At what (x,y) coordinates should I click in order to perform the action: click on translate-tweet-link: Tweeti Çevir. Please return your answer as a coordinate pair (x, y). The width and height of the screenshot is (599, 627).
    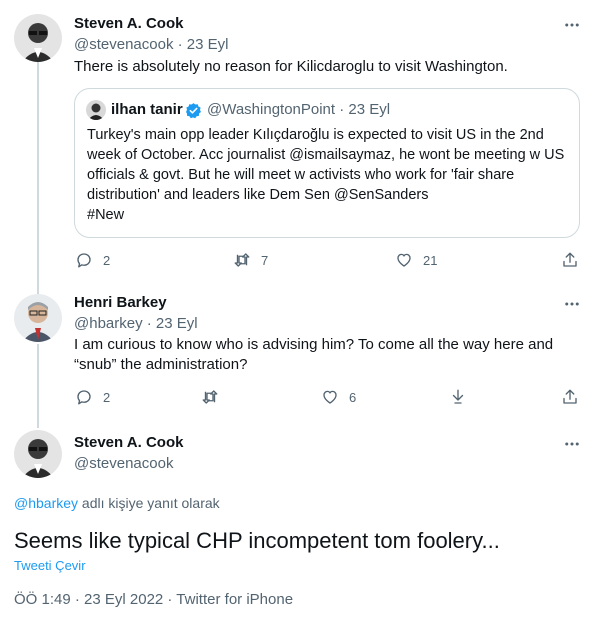
    Looking at the image, I should click on (50, 565).